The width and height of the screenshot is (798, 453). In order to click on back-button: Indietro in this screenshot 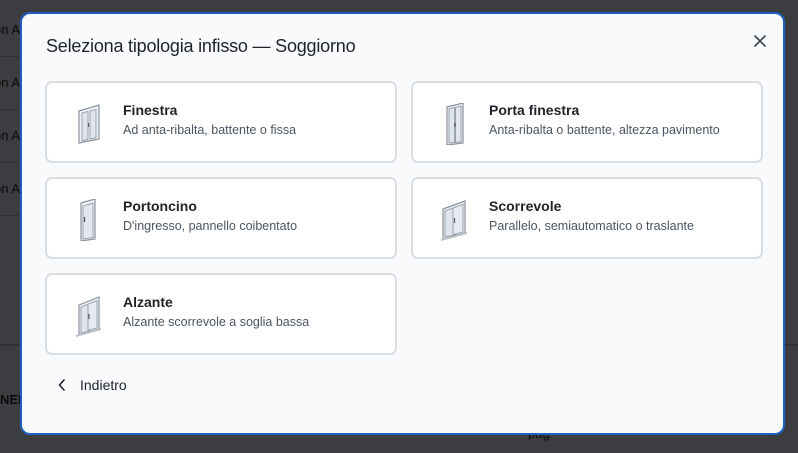, I will do `click(92, 385)`.